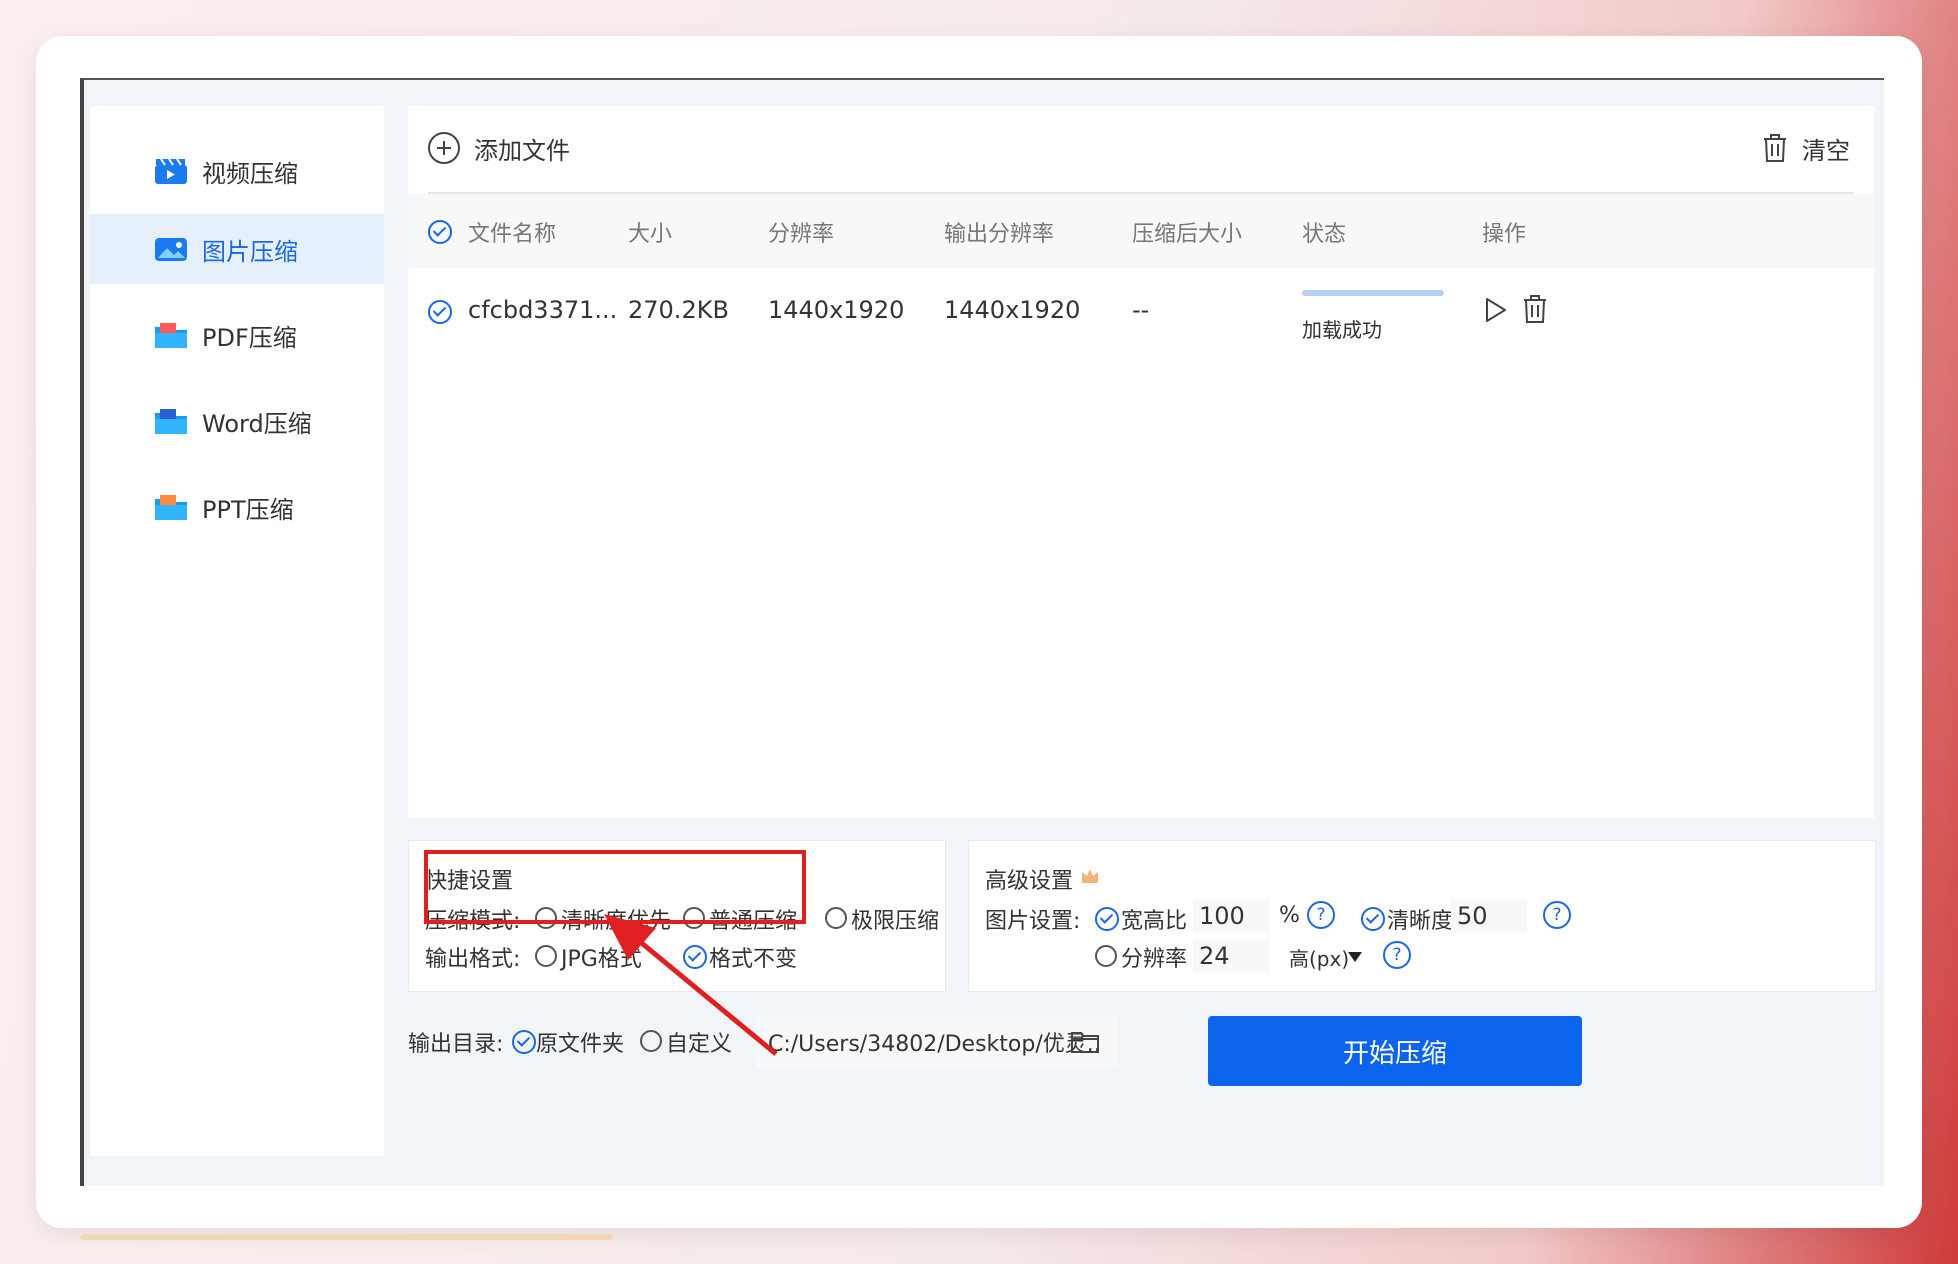  Describe the element at coordinates (250, 173) in the screenshot. I see `sidebar-item-label: 视频压缩` at that location.